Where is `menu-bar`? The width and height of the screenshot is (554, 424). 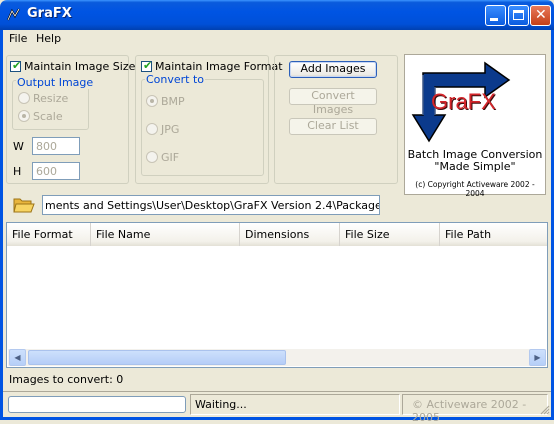
menu-bar is located at coordinates (277, 39).